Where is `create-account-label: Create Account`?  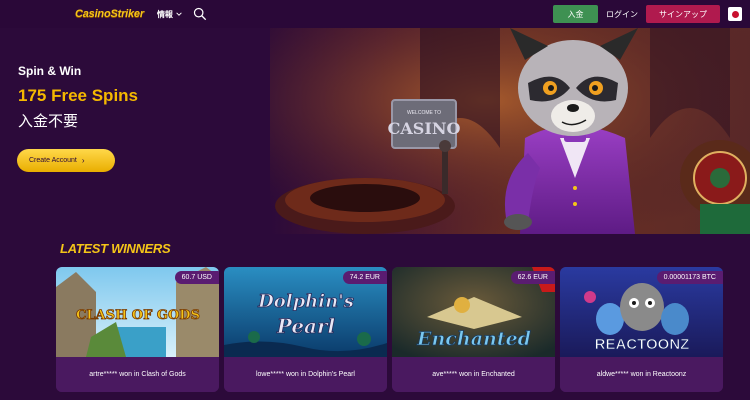 create-account-label: Create Account is located at coordinates (53, 160).